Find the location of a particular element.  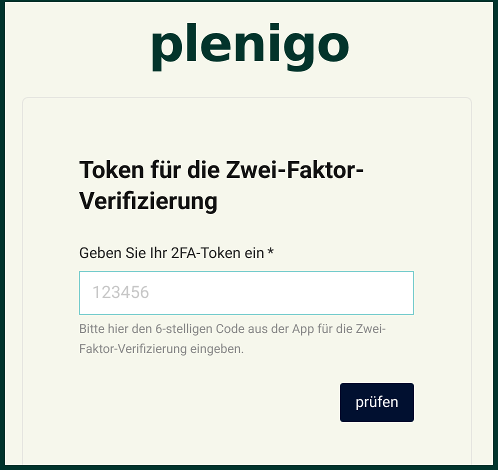

logo: plenigo is located at coordinates (249, 44).